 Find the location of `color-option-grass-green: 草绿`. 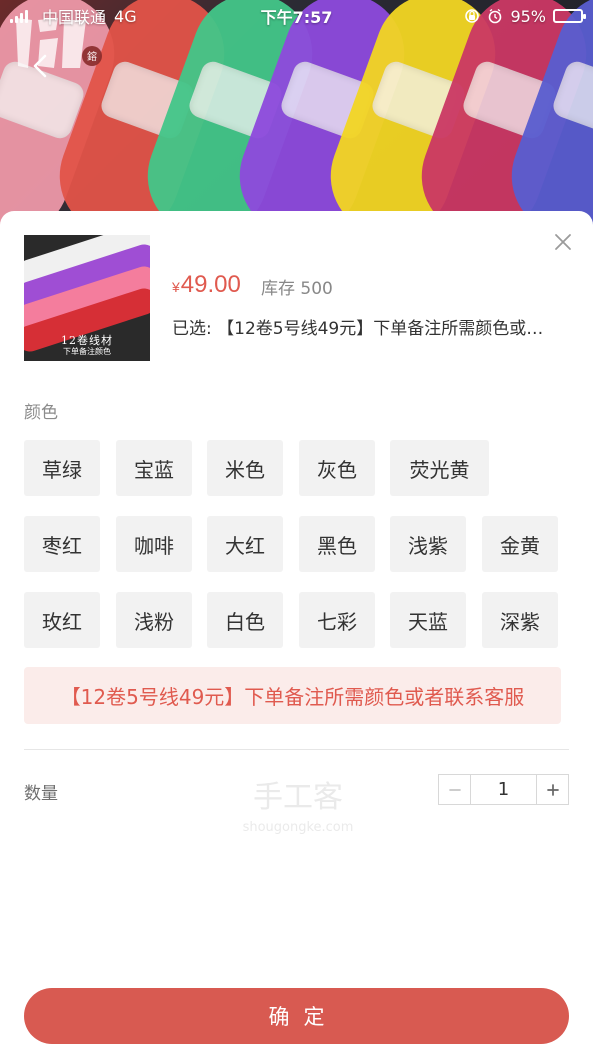

color-option-grass-green: 草绿 is located at coordinates (62, 468).